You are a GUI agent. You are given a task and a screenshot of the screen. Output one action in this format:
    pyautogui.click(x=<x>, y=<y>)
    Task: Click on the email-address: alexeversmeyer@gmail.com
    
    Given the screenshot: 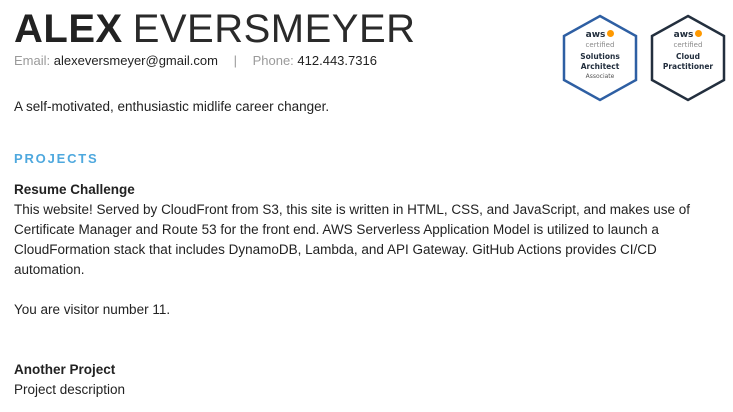 What is the action you would take?
    pyautogui.click(x=136, y=60)
    